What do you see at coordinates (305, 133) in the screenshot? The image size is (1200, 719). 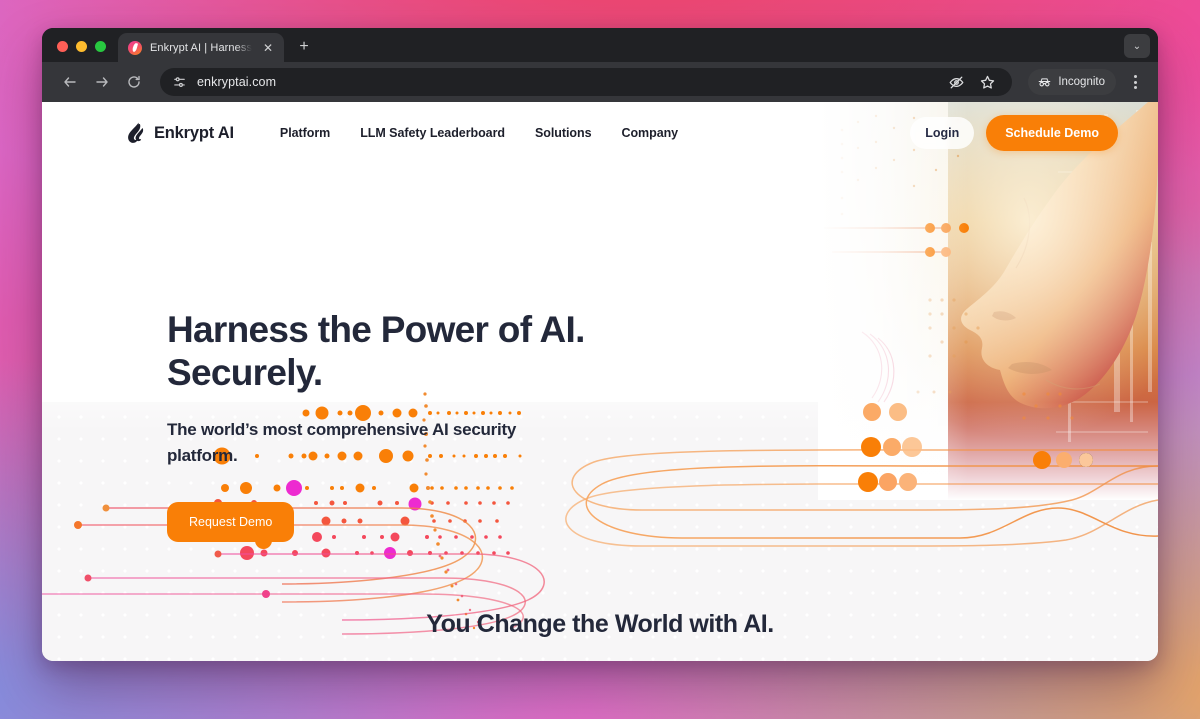 I see `nav-link-platform: Platform` at bounding box center [305, 133].